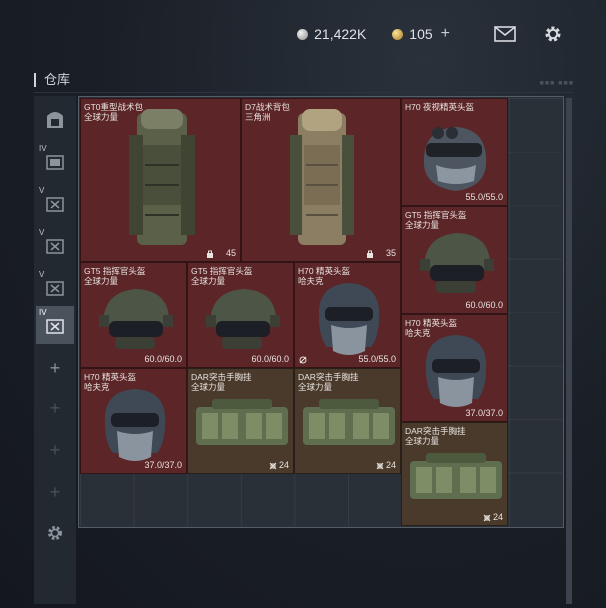 Image resolution: width=606 pixels, height=608 pixels. I want to click on warehouse-settings-button, so click(55, 533).